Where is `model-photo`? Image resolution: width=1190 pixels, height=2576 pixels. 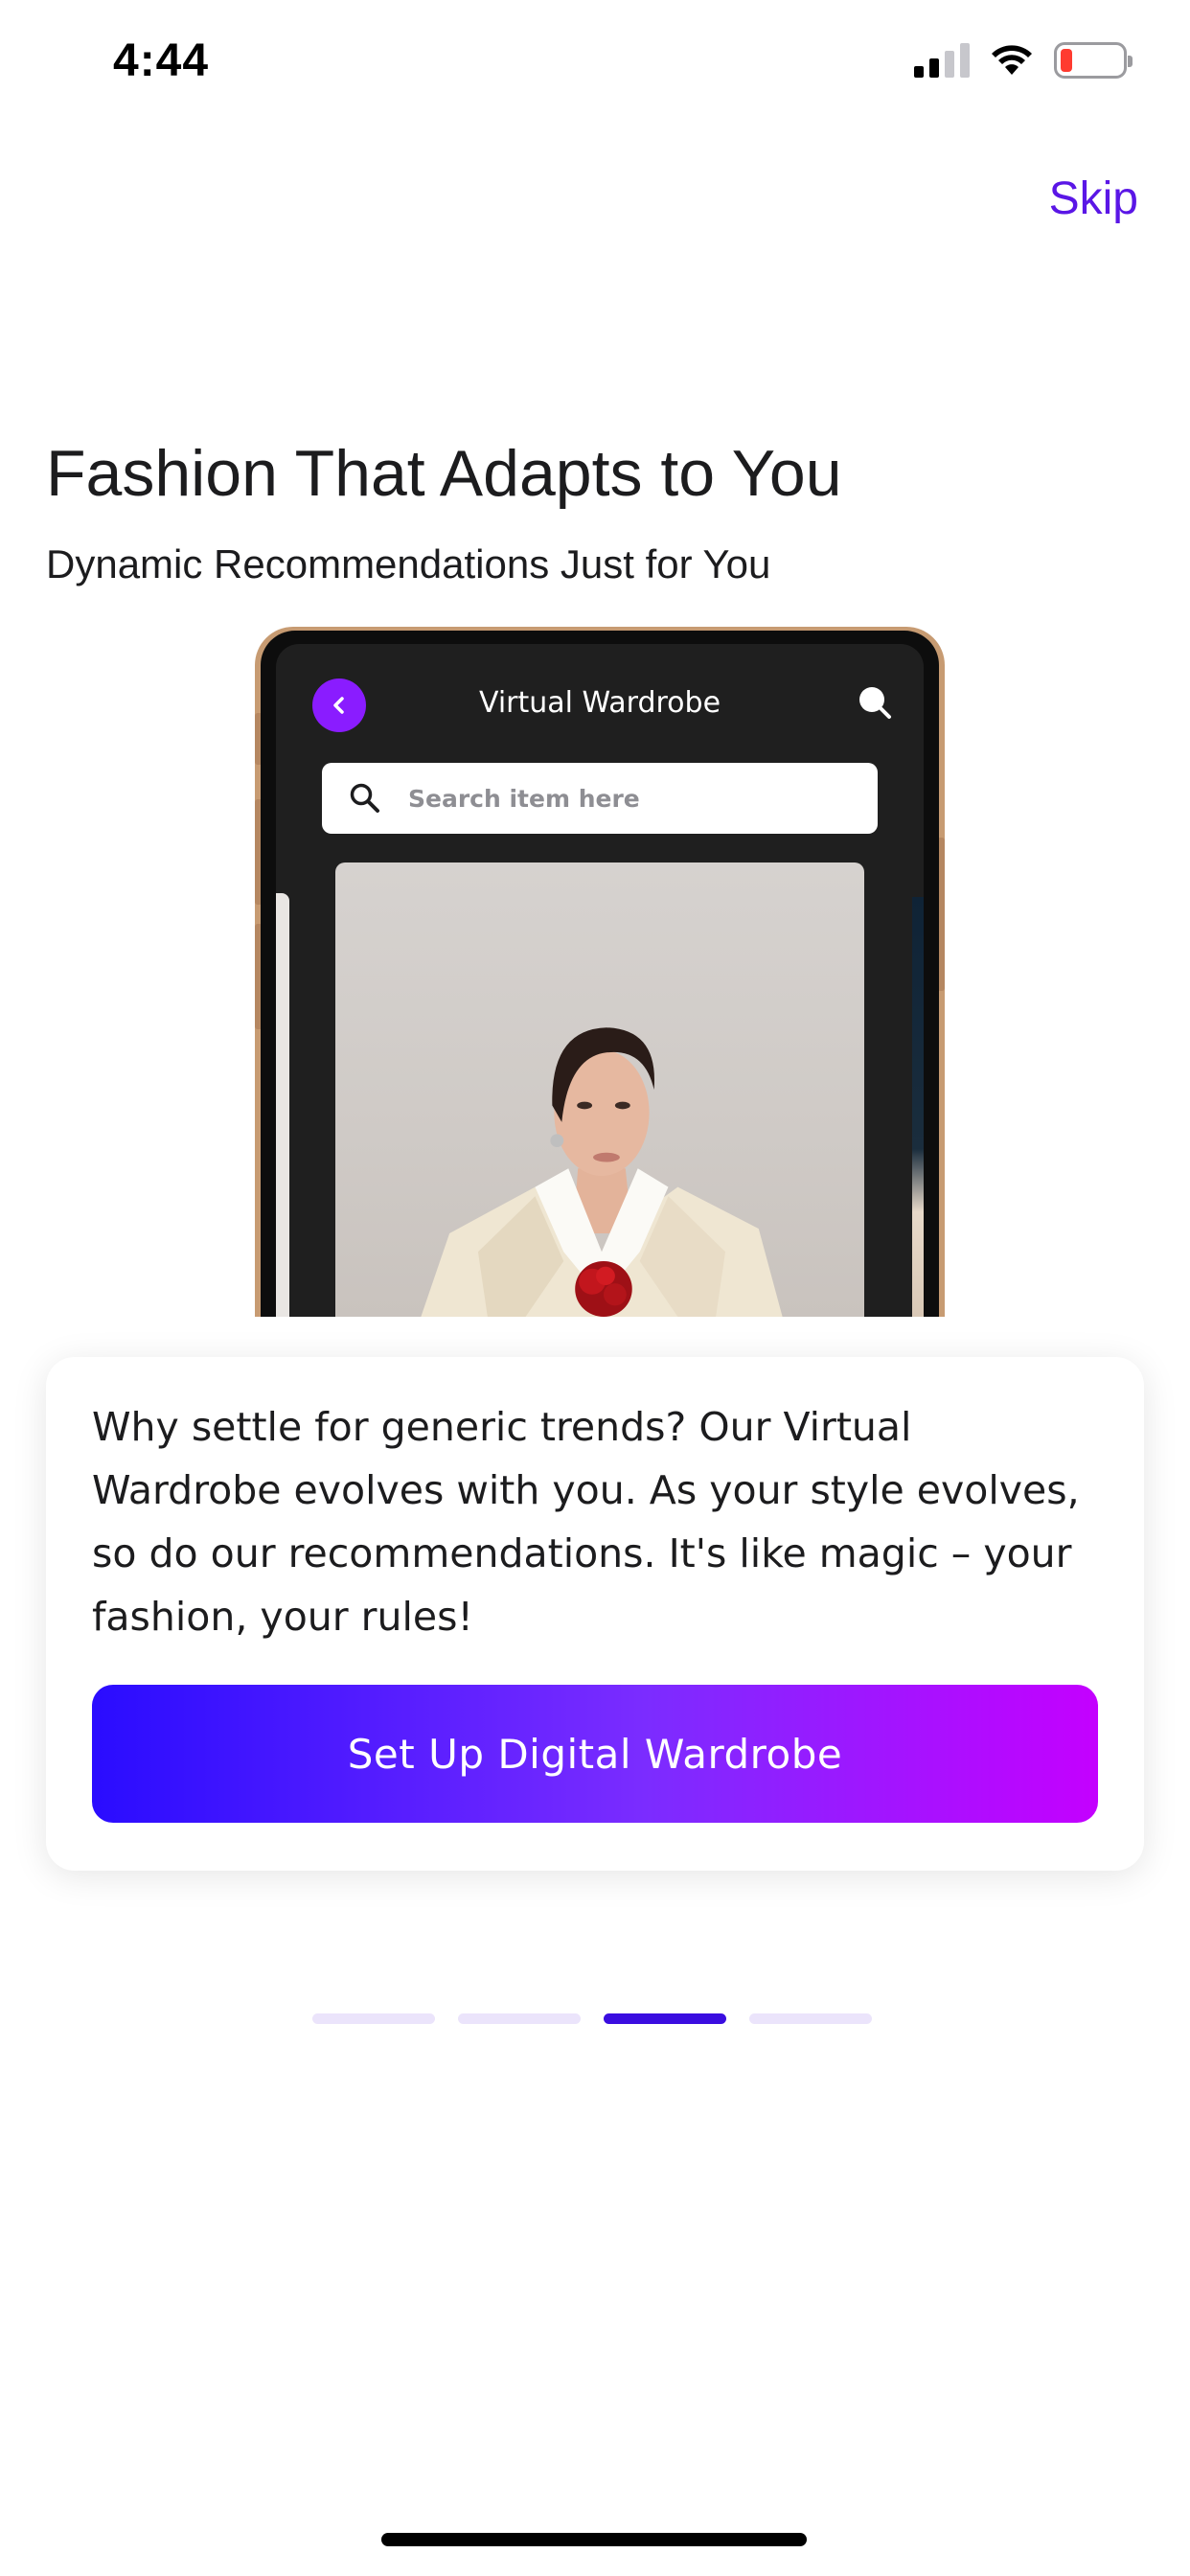
model-photo is located at coordinates (602, 1172).